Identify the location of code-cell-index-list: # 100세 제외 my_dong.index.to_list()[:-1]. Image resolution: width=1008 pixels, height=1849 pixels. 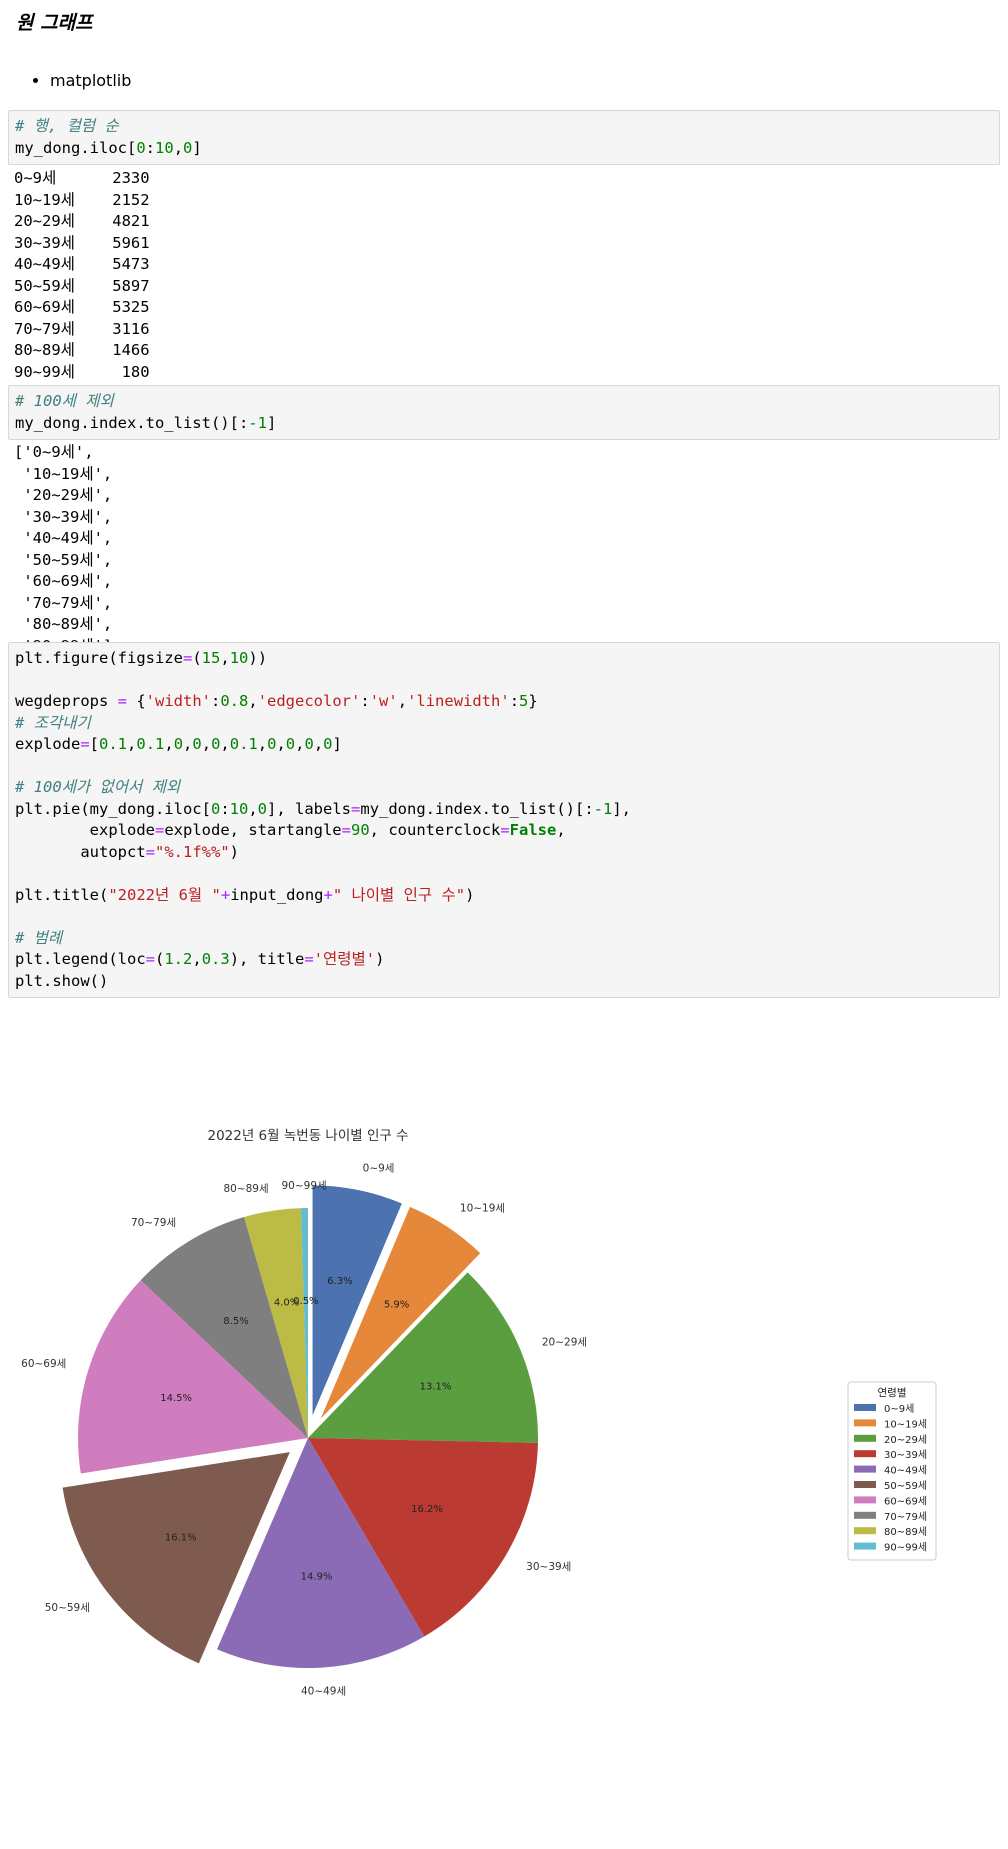
(504, 412).